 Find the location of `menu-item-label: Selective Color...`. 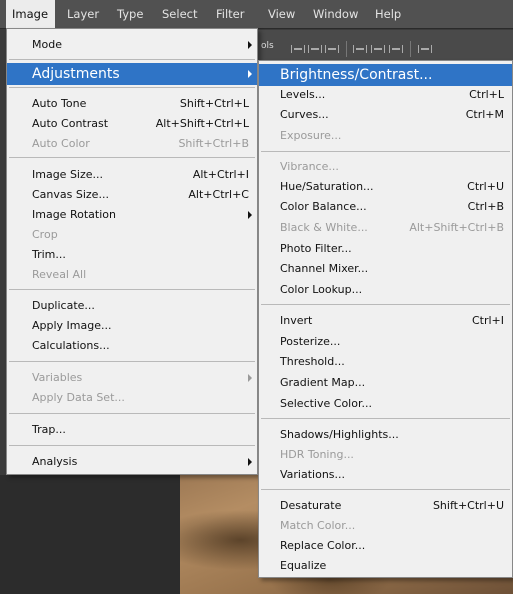

menu-item-label: Selective Color... is located at coordinates (326, 403).